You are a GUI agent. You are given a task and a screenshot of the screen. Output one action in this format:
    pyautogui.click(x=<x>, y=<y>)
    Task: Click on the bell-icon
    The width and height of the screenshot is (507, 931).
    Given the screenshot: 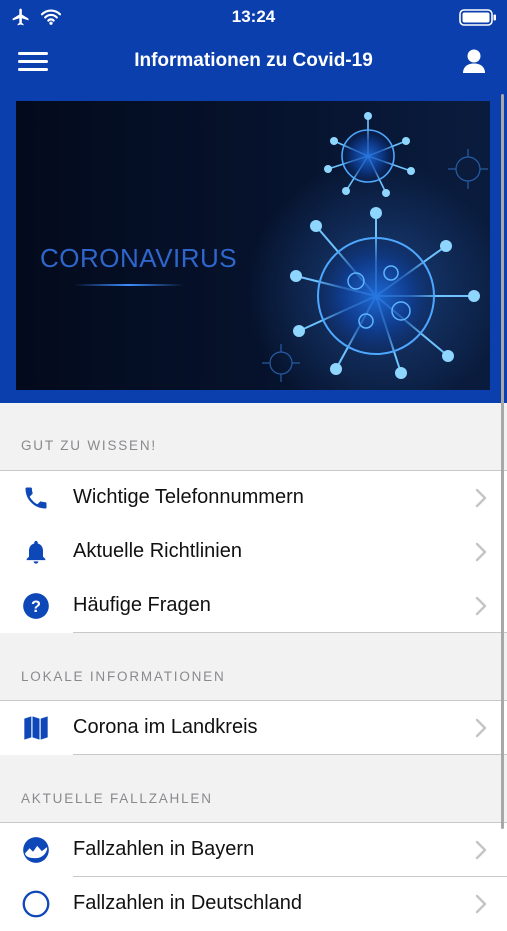 What is the action you would take?
    pyautogui.click(x=36, y=552)
    